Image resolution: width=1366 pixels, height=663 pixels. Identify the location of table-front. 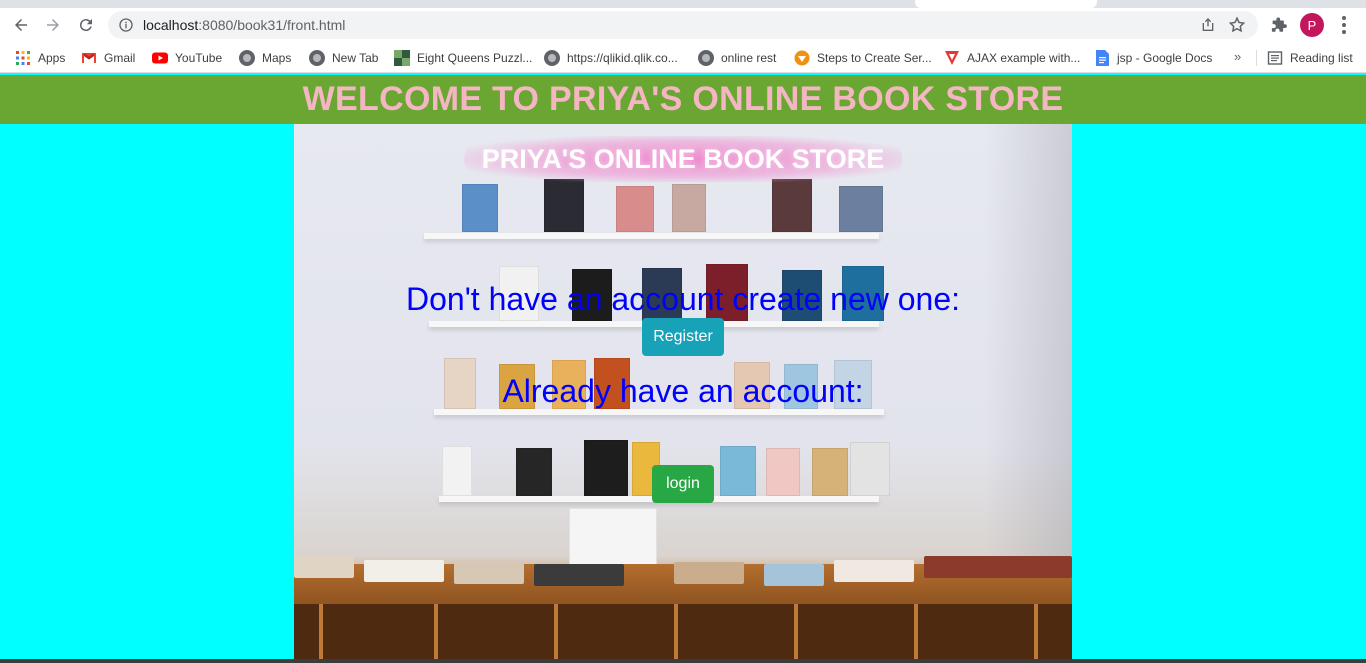
(683, 633).